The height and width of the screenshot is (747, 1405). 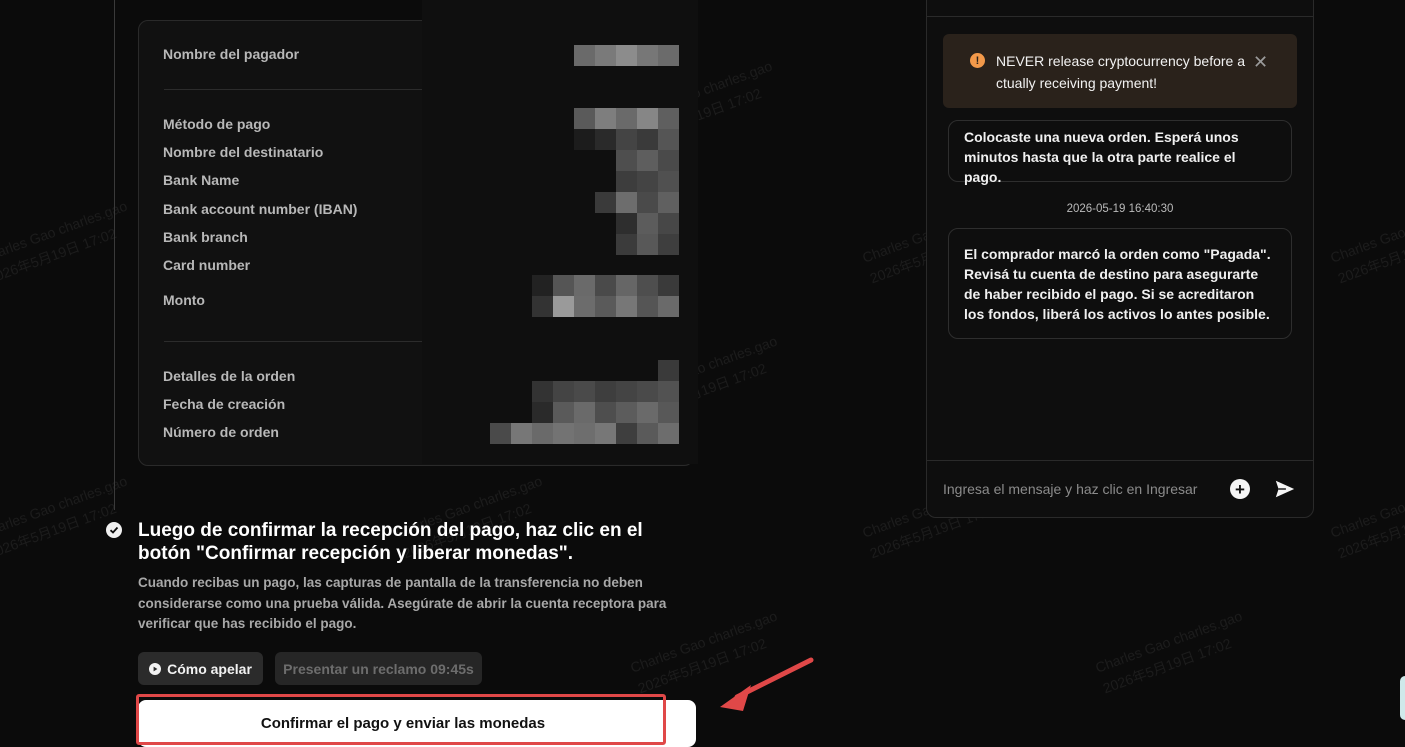 I want to click on card-number-label: Card number, so click(x=207, y=265).